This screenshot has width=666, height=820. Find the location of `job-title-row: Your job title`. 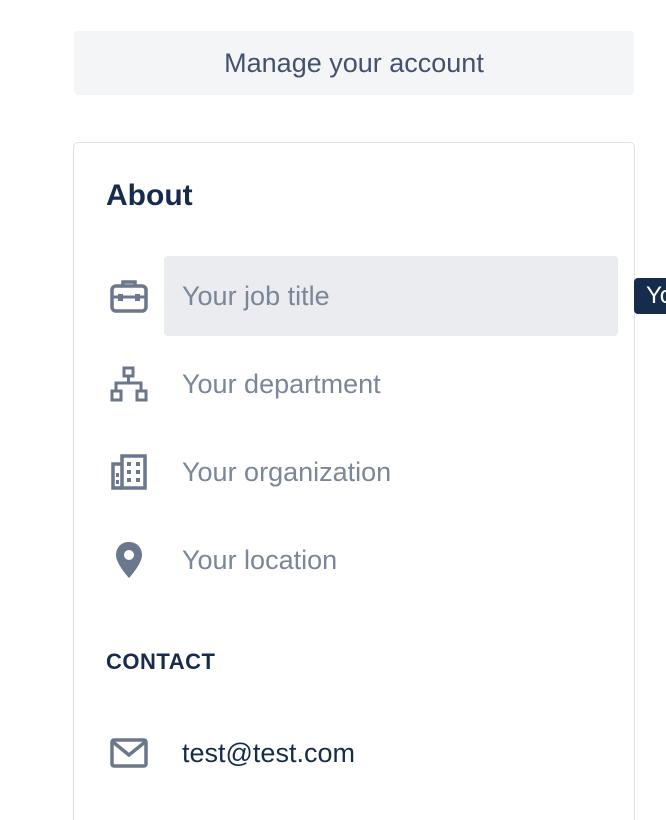

job-title-row: Your job title is located at coordinates (362, 296).